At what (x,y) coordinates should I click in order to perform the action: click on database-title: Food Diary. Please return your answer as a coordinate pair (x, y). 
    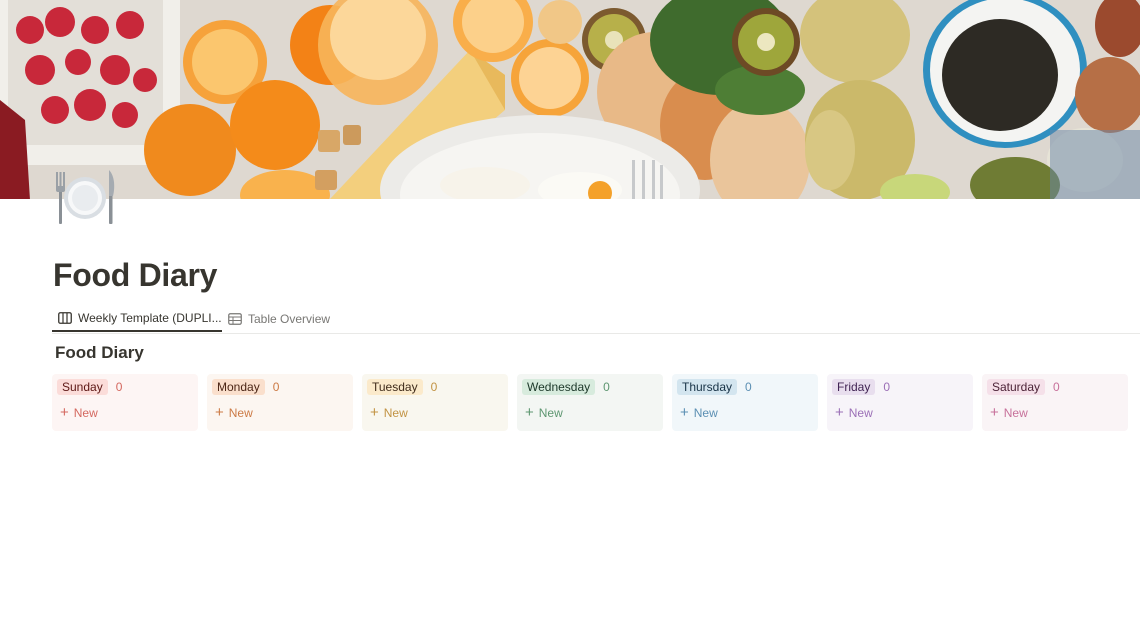
    Looking at the image, I should click on (99, 353).